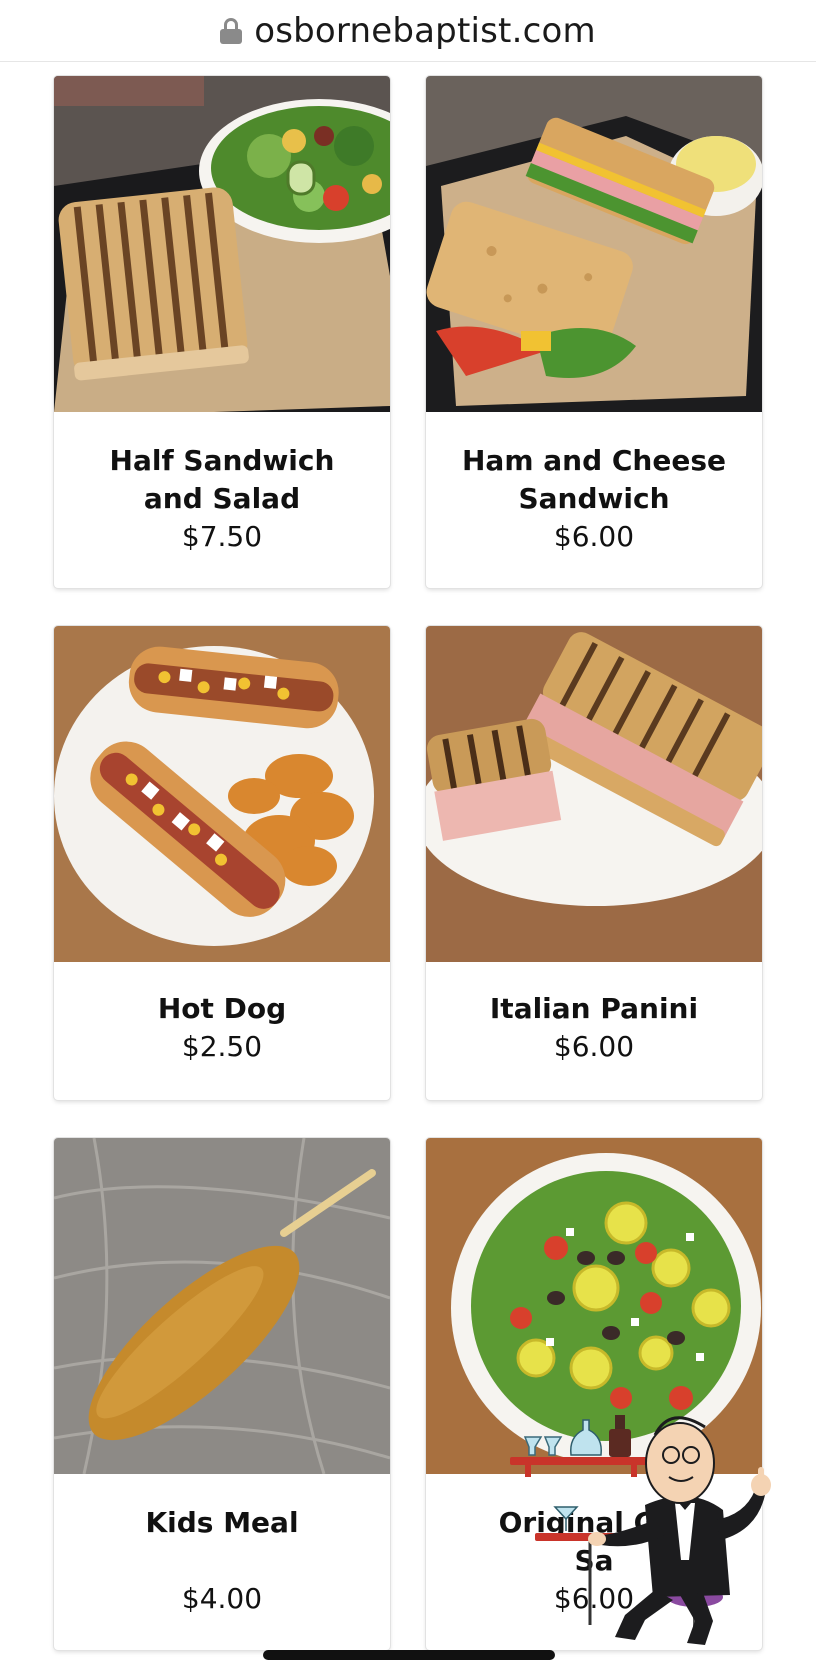  I want to click on menu-card-hot-dog: Hot Dog $2.50, so click(222, 863).